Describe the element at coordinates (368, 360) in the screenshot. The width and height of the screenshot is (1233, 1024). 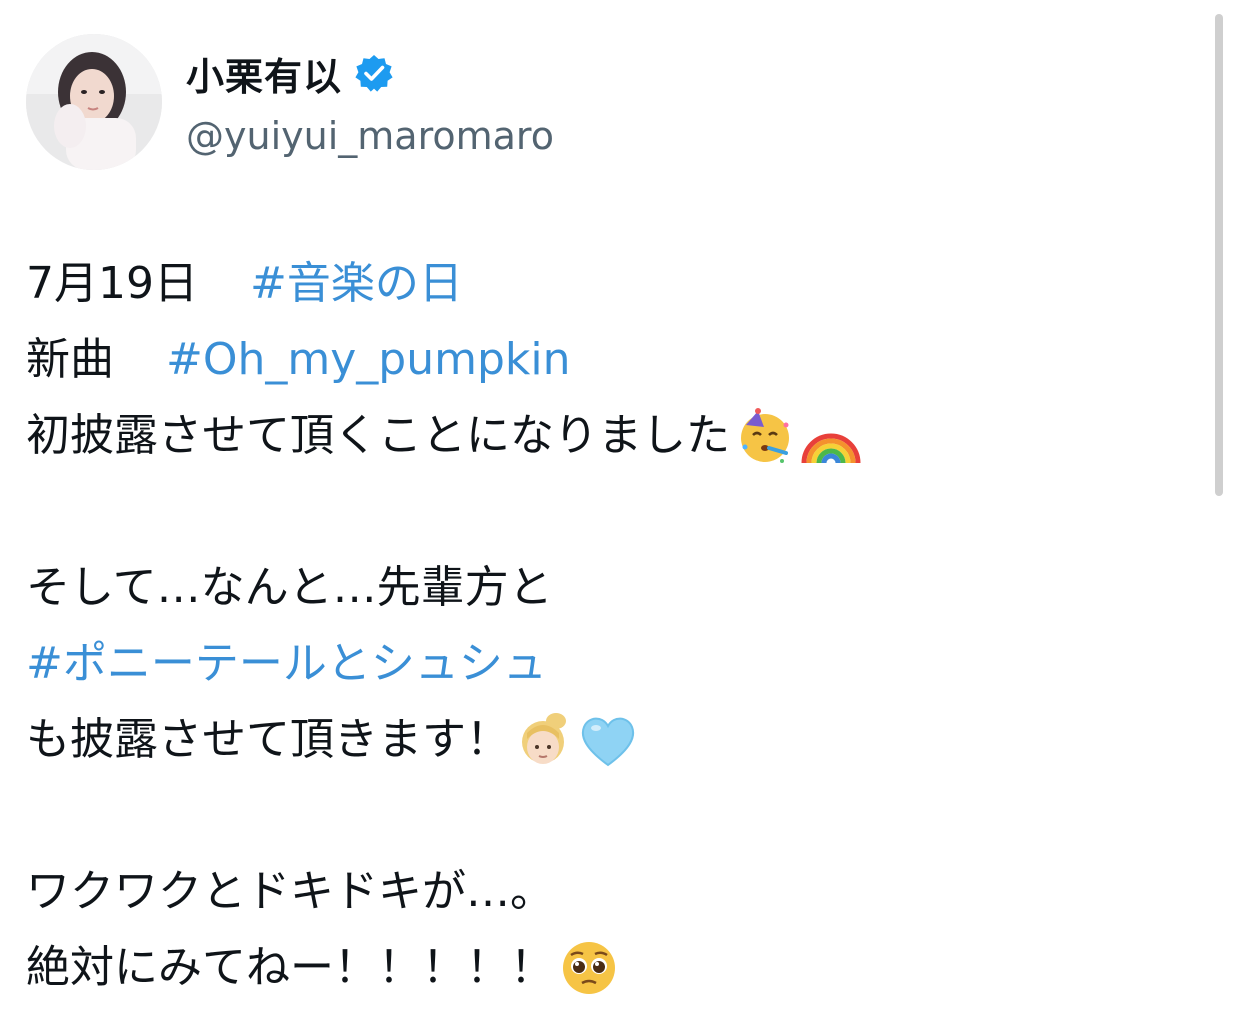
I see `hashtag-oh-my-pumpkin: #Oh_my_pumpkin` at that location.